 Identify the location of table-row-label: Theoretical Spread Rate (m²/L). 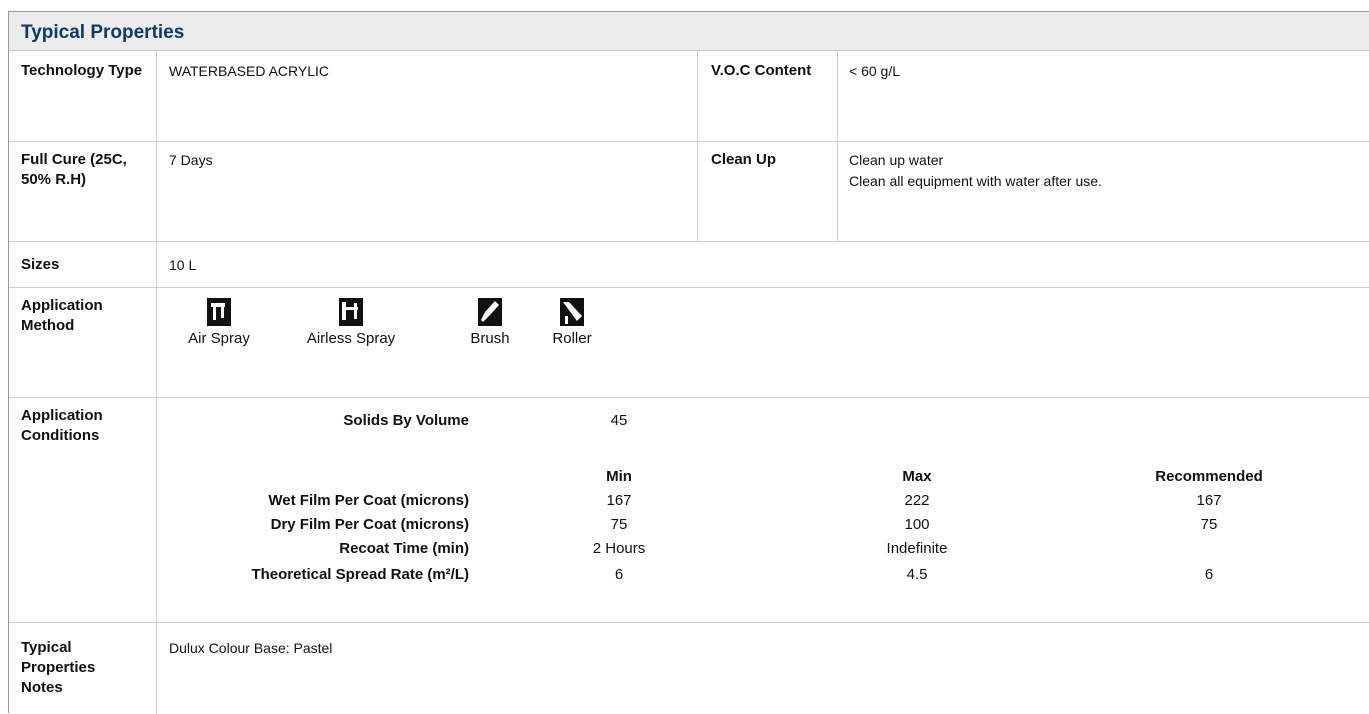
(360, 574).